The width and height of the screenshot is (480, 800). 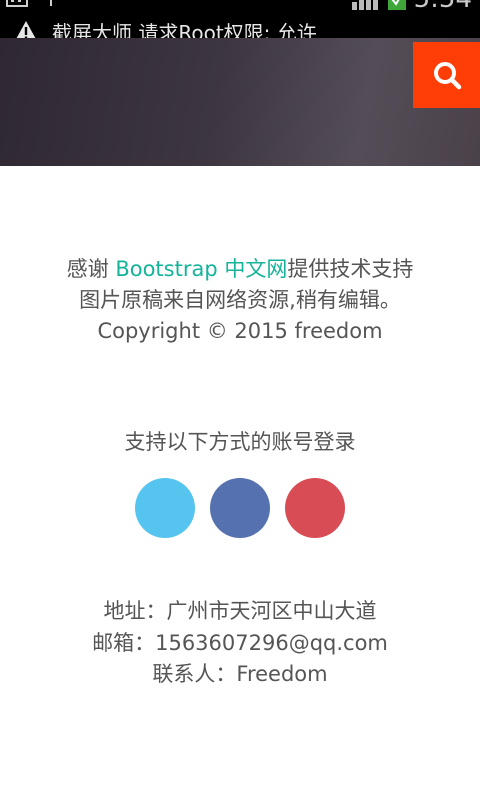 What do you see at coordinates (240, 611) in the screenshot?
I see `contact-address: 地址：广州市天河区中山大道` at bounding box center [240, 611].